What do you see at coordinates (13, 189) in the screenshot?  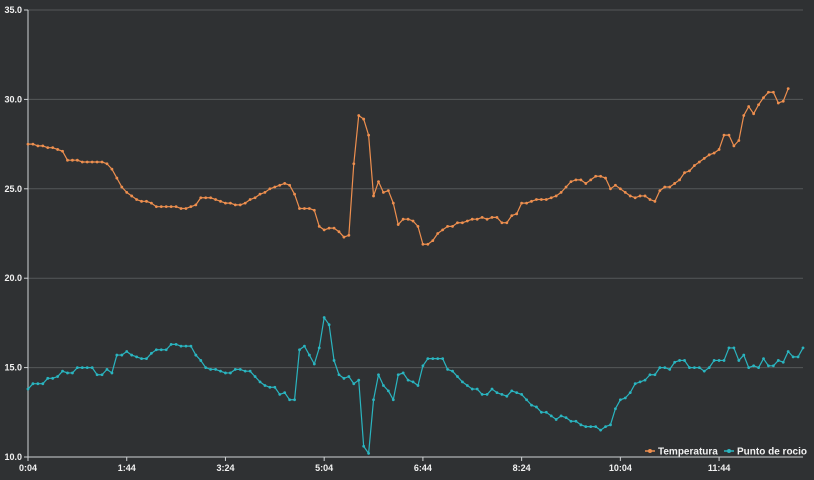 I see `y-tick-label: 25.0` at bounding box center [13, 189].